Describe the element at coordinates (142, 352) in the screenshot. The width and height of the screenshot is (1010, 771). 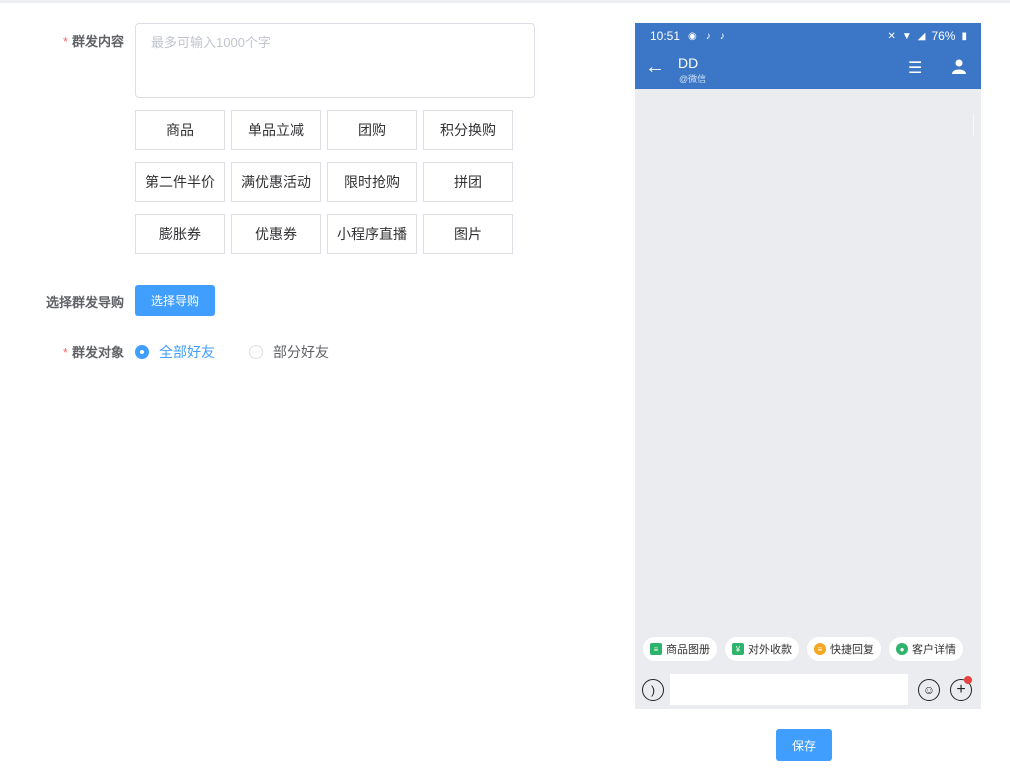
I see `radio-dot-checked` at that location.